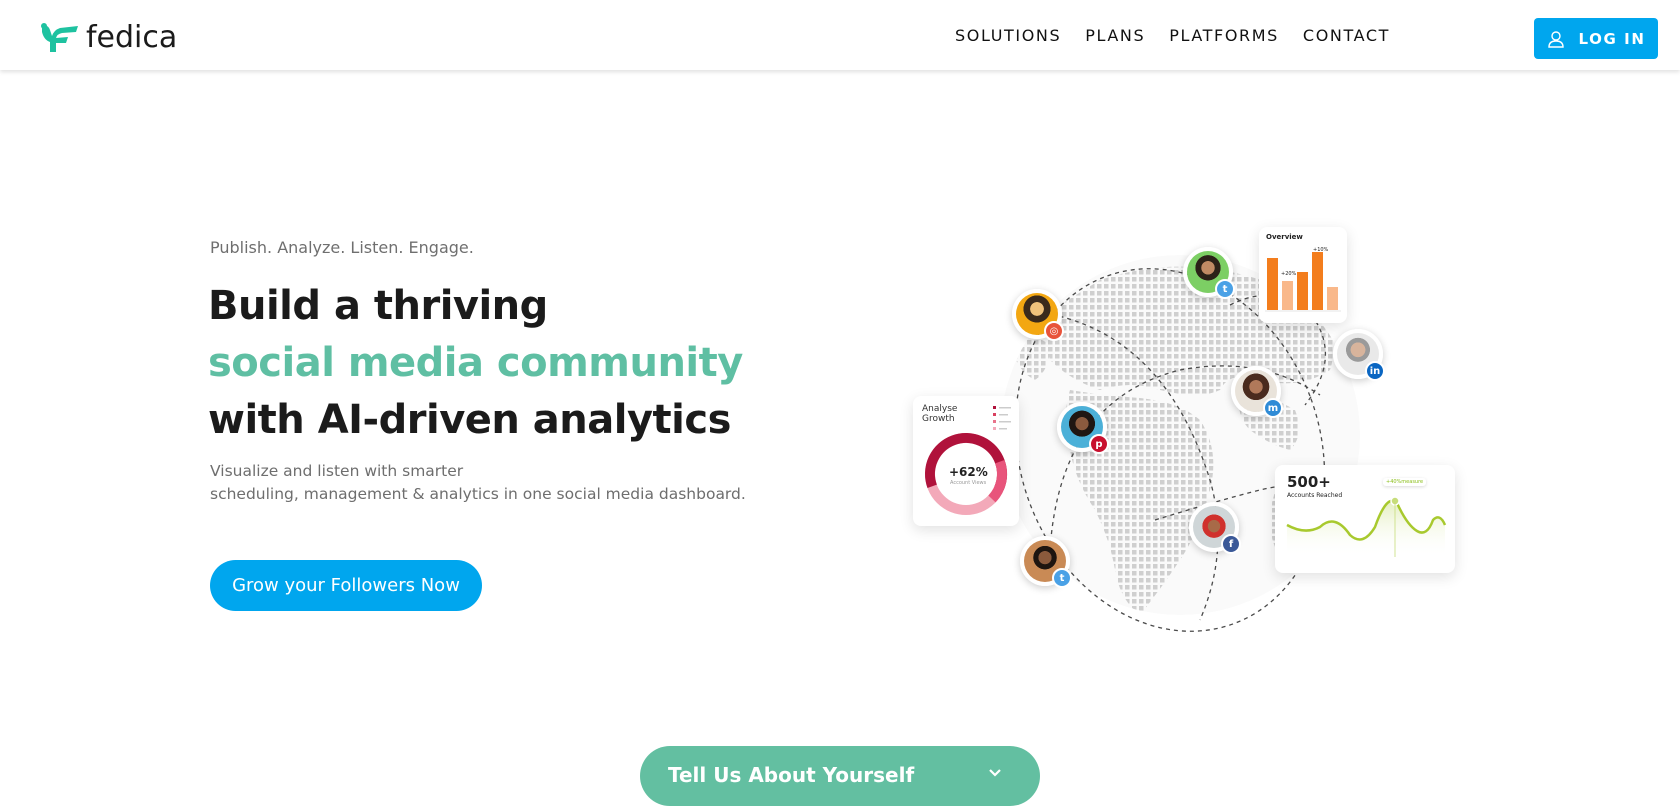  What do you see at coordinates (1612, 38) in the screenshot?
I see `login-label: LOG IN` at bounding box center [1612, 38].